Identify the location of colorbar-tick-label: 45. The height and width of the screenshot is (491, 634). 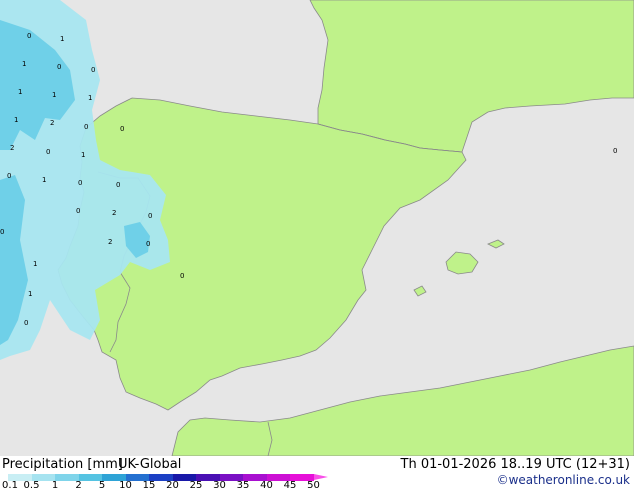
(290, 485).